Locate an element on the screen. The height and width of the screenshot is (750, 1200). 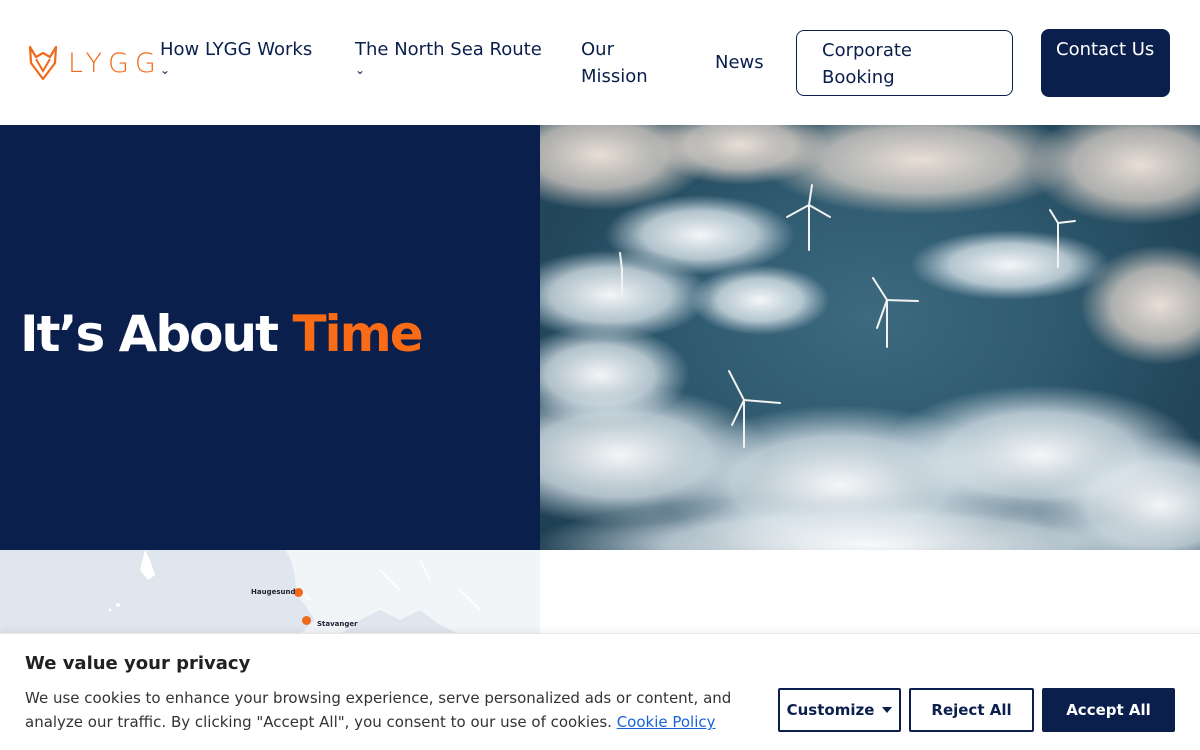
nav-label: News is located at coordinates (739, 62).